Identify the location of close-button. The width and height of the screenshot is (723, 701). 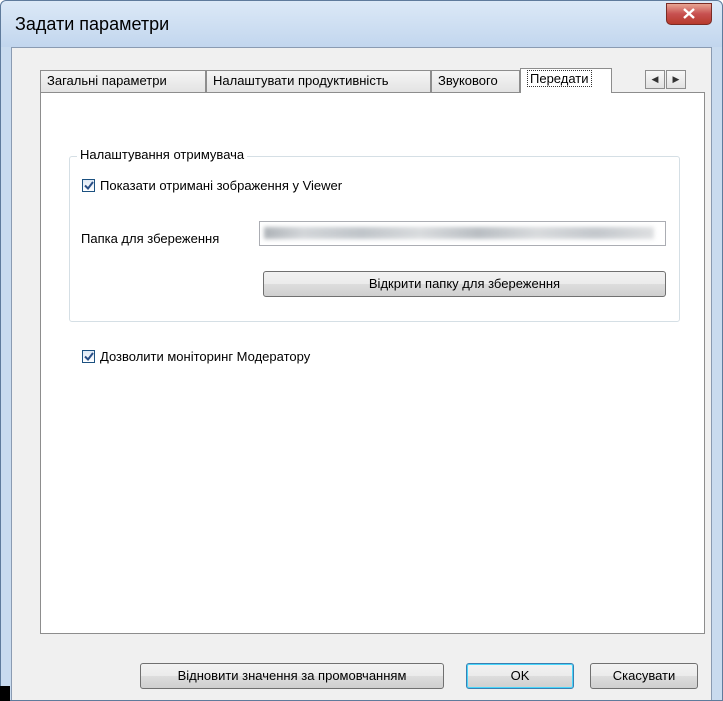
(689, 14).